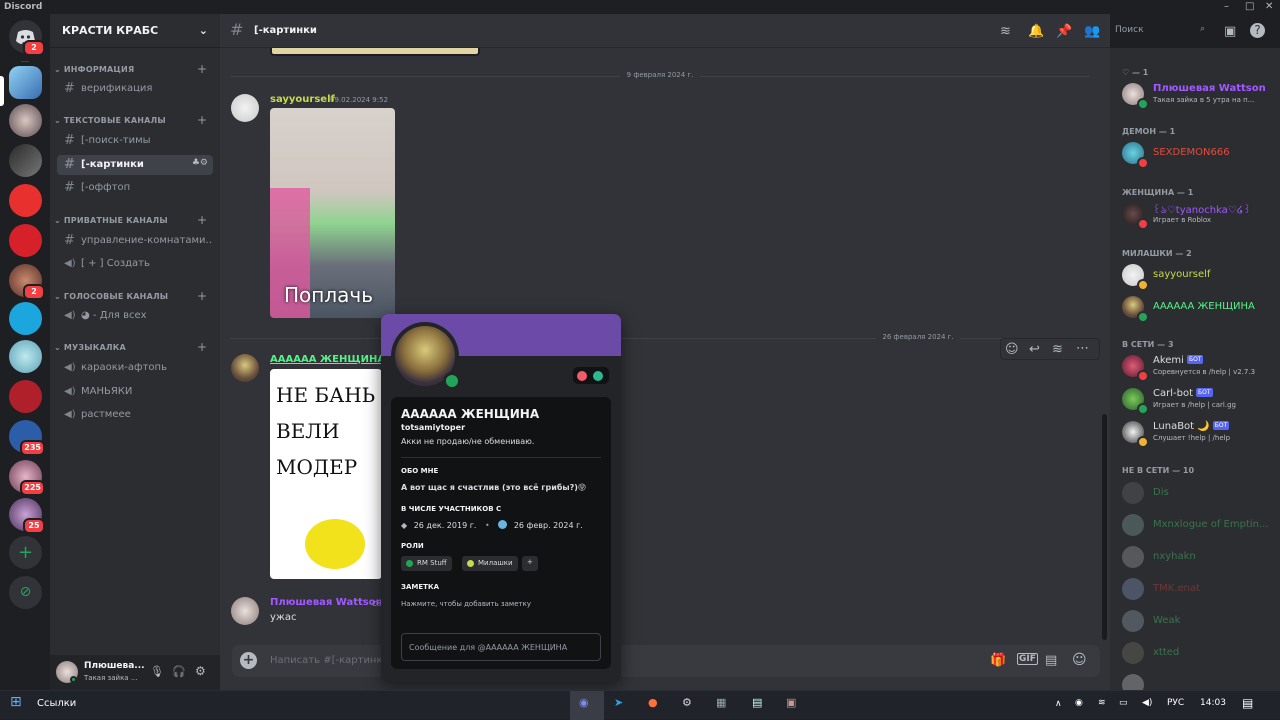 The image size is (1280, 720). What do you see at coordinates (25, 82) in the screenshot?
I see `server-icon-krasti` at bounding box center [25, 82].